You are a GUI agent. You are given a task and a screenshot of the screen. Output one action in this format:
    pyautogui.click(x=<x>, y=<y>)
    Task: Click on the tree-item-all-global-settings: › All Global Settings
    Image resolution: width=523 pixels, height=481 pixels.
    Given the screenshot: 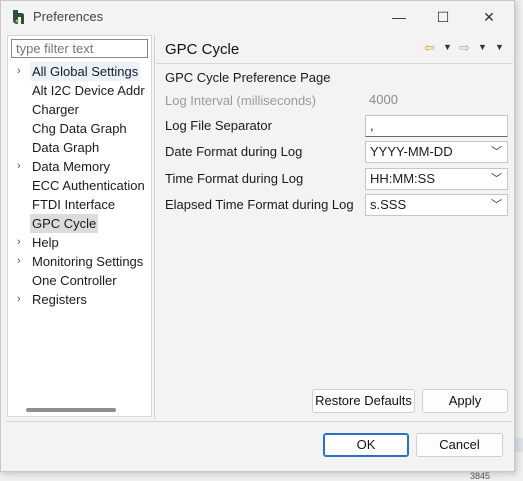 What is the action you would take?
    pyautogui.click(x=79, y=71)
    